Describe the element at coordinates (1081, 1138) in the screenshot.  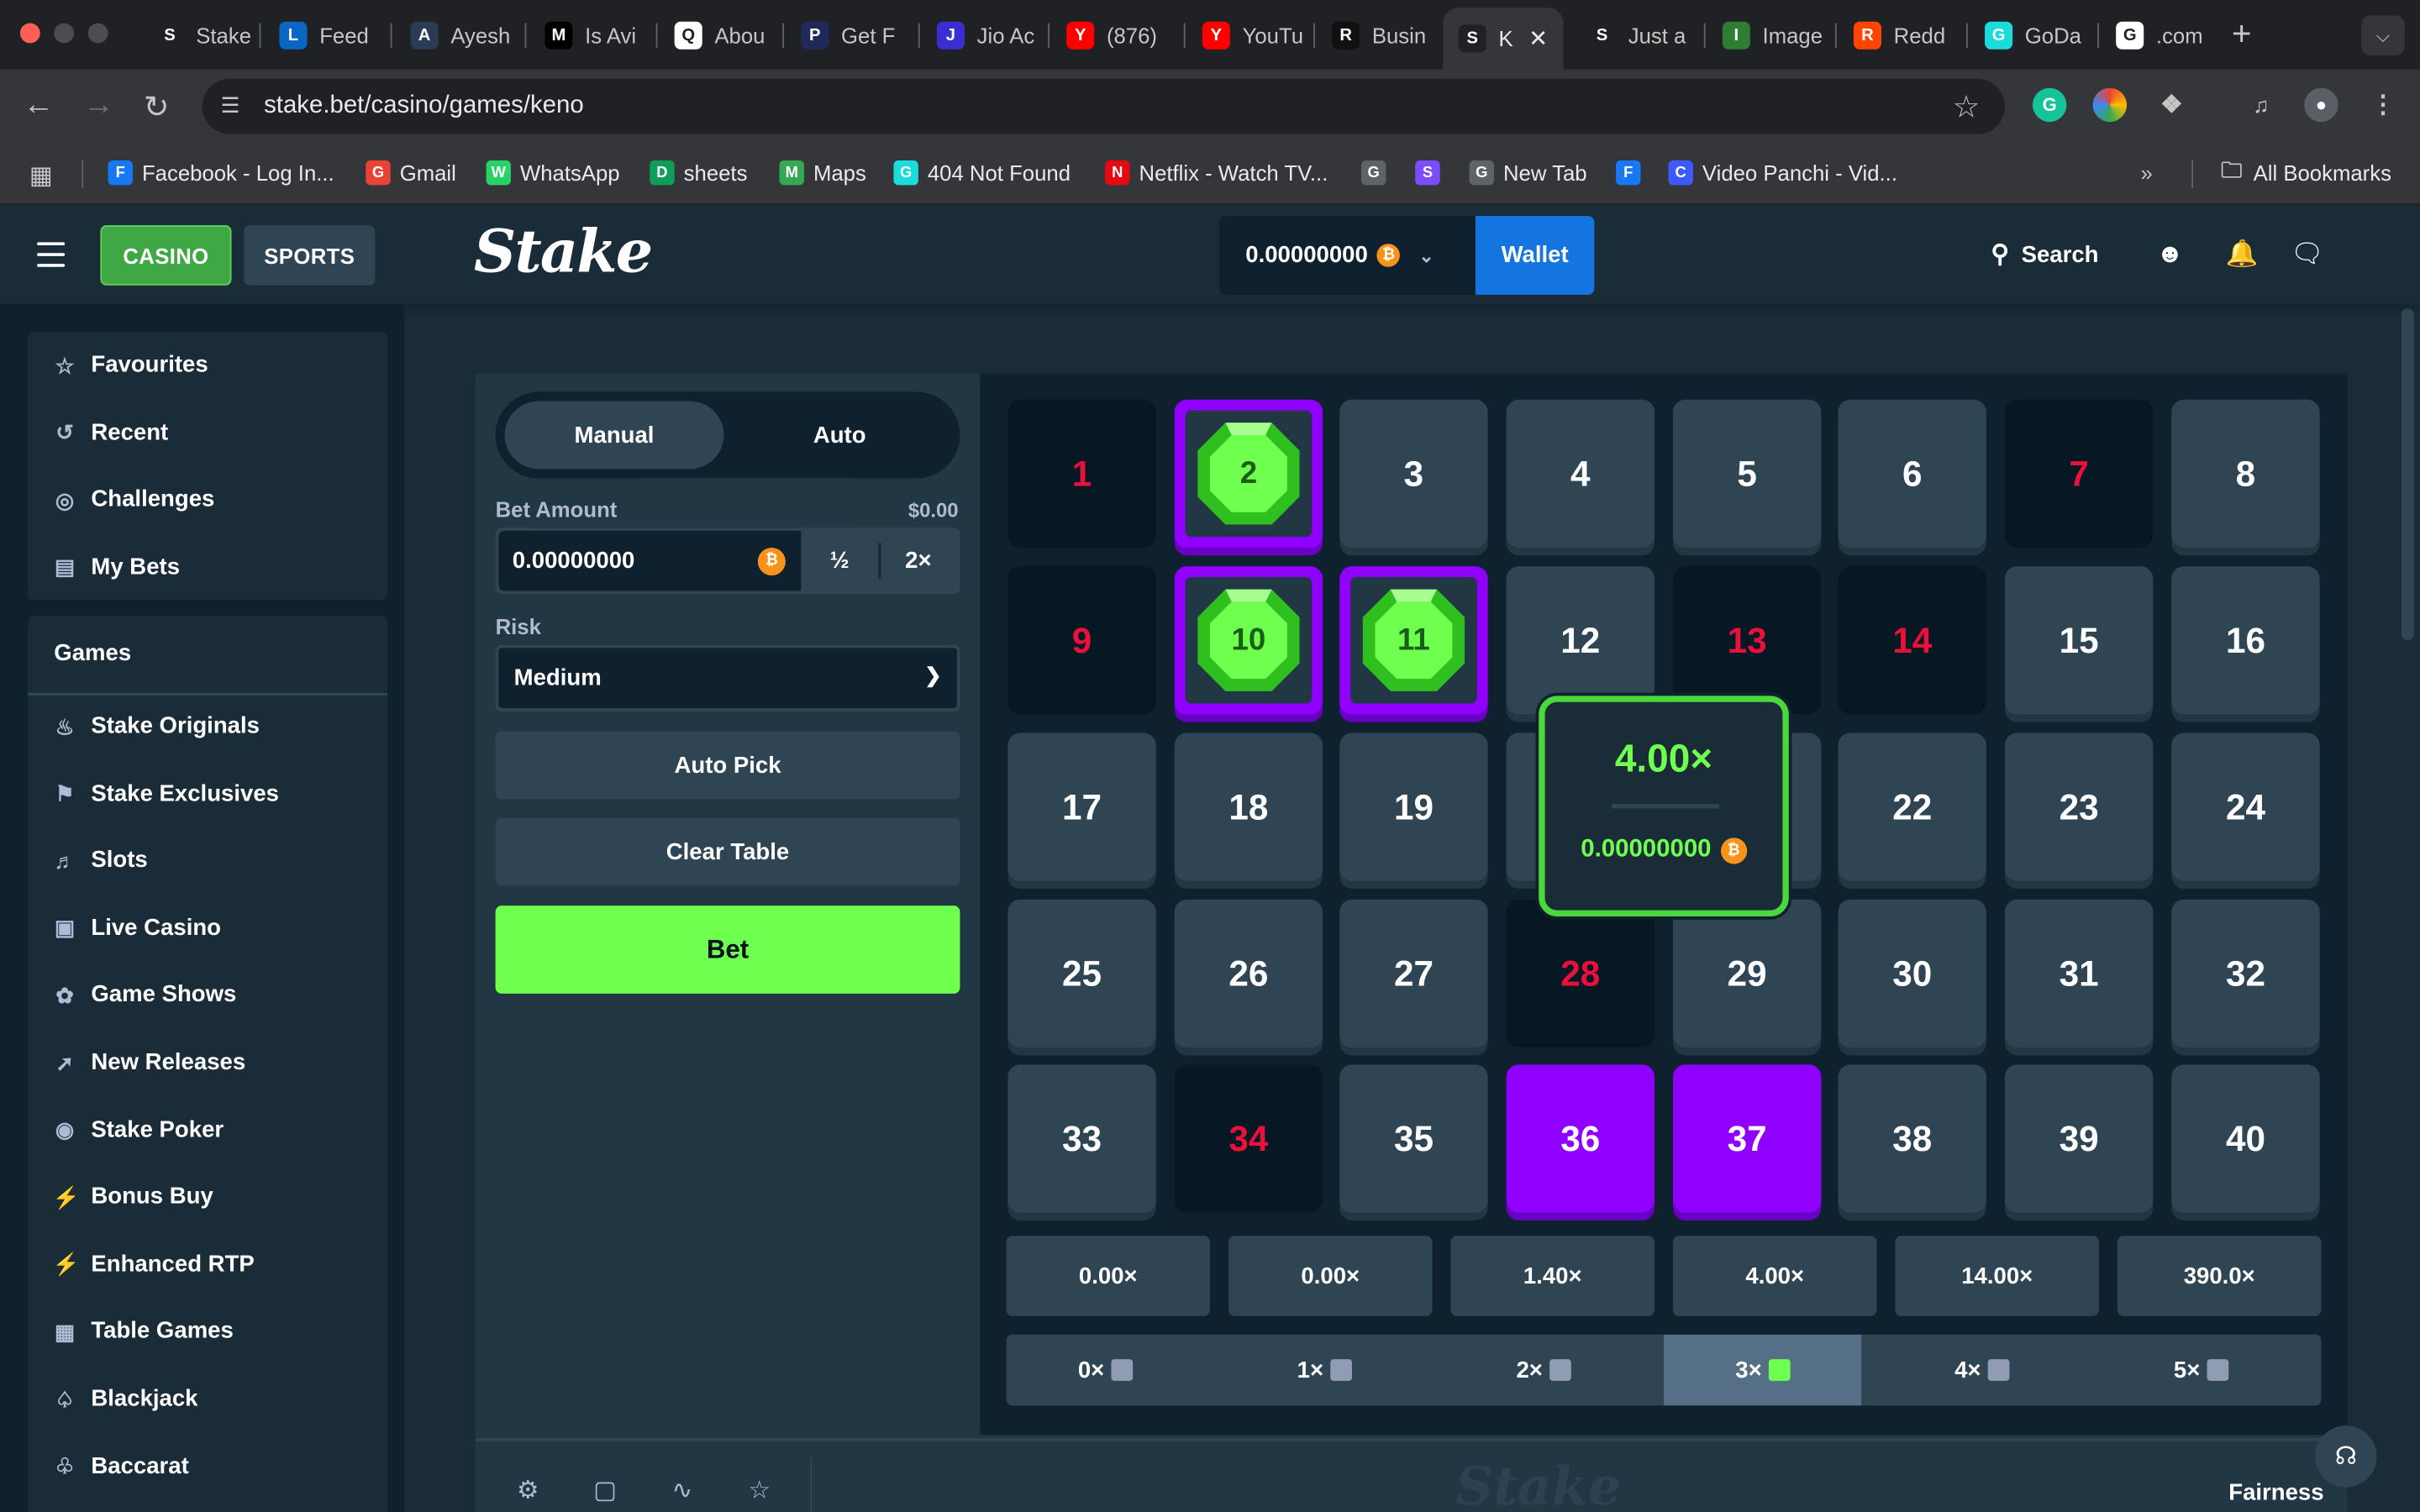
I see `keno-tile: 33` at that location.